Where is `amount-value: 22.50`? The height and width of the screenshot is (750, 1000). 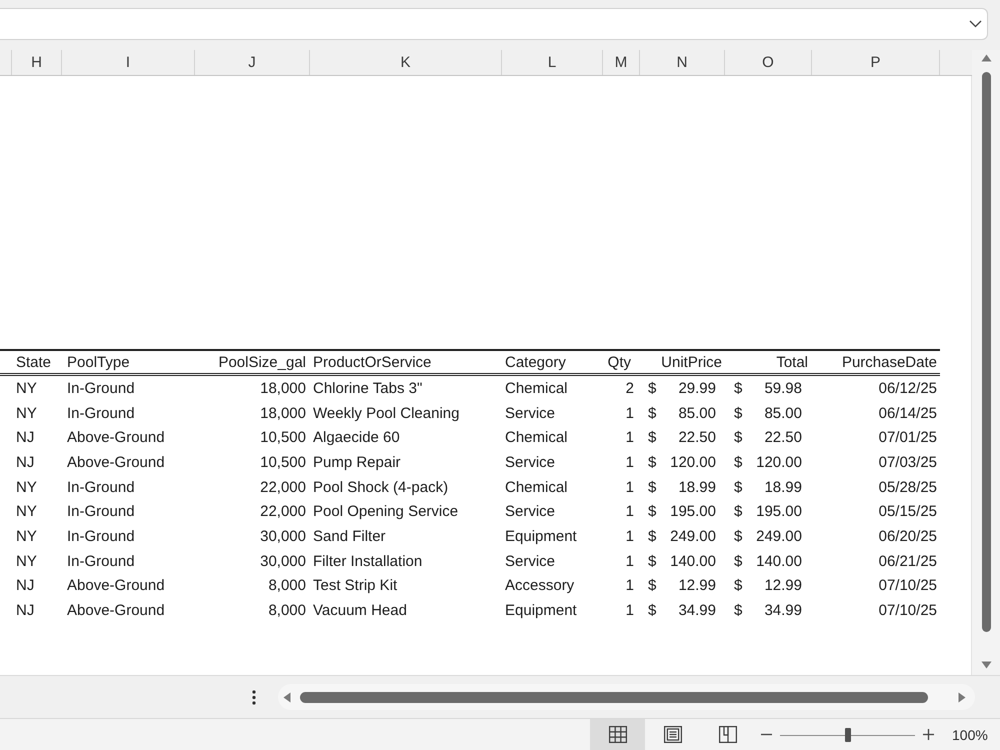
amount-value: 22.50 is located at coordinates (783, 437).